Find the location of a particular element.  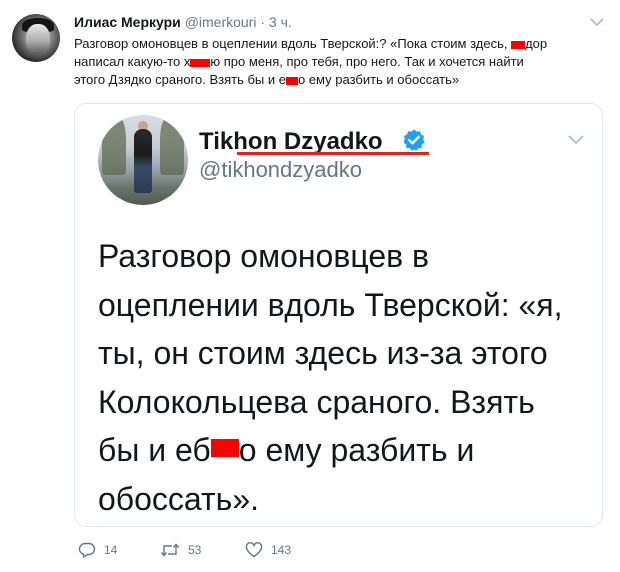

author-avatar is located at coordinates (36, 38).